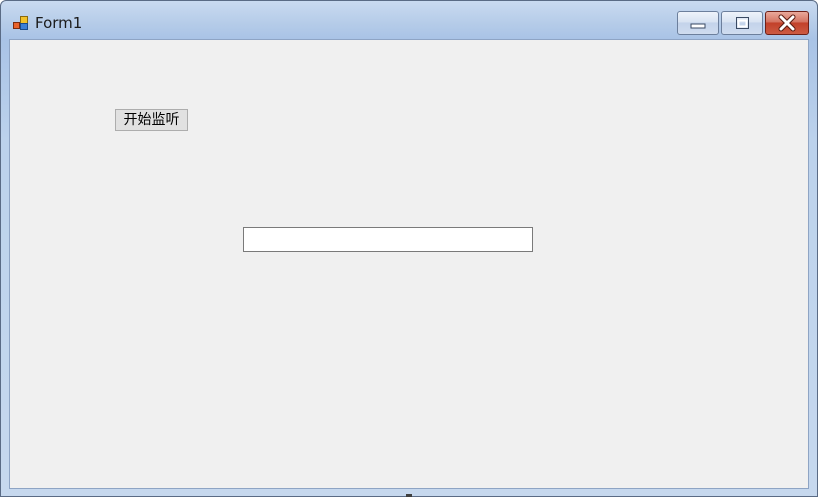  What do you see at coordinates (698, 26) in the screenshot?
I see `minimize-icon` at bounding box center [698, 26].